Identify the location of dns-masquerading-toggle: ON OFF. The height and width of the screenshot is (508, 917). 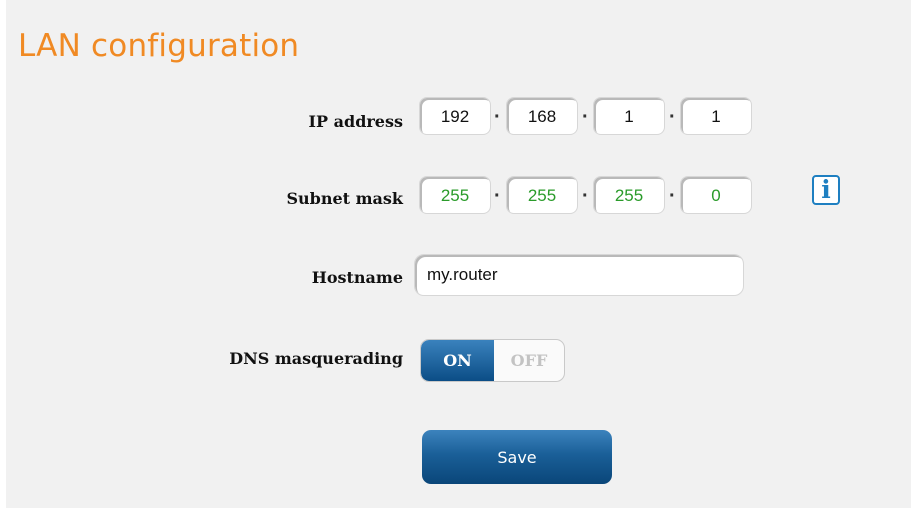
(492, 360).